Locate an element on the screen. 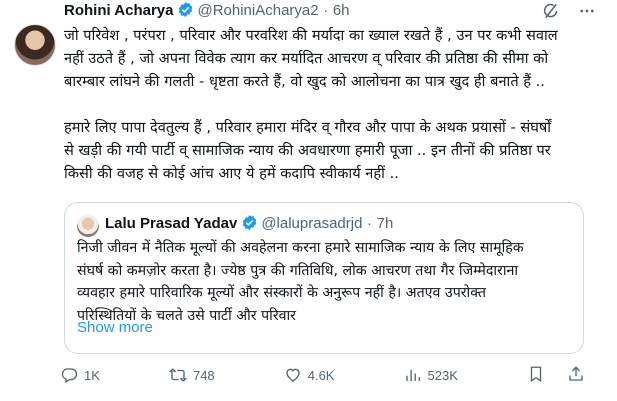  show-more-link: Show more is located at coordinates (115, 327).